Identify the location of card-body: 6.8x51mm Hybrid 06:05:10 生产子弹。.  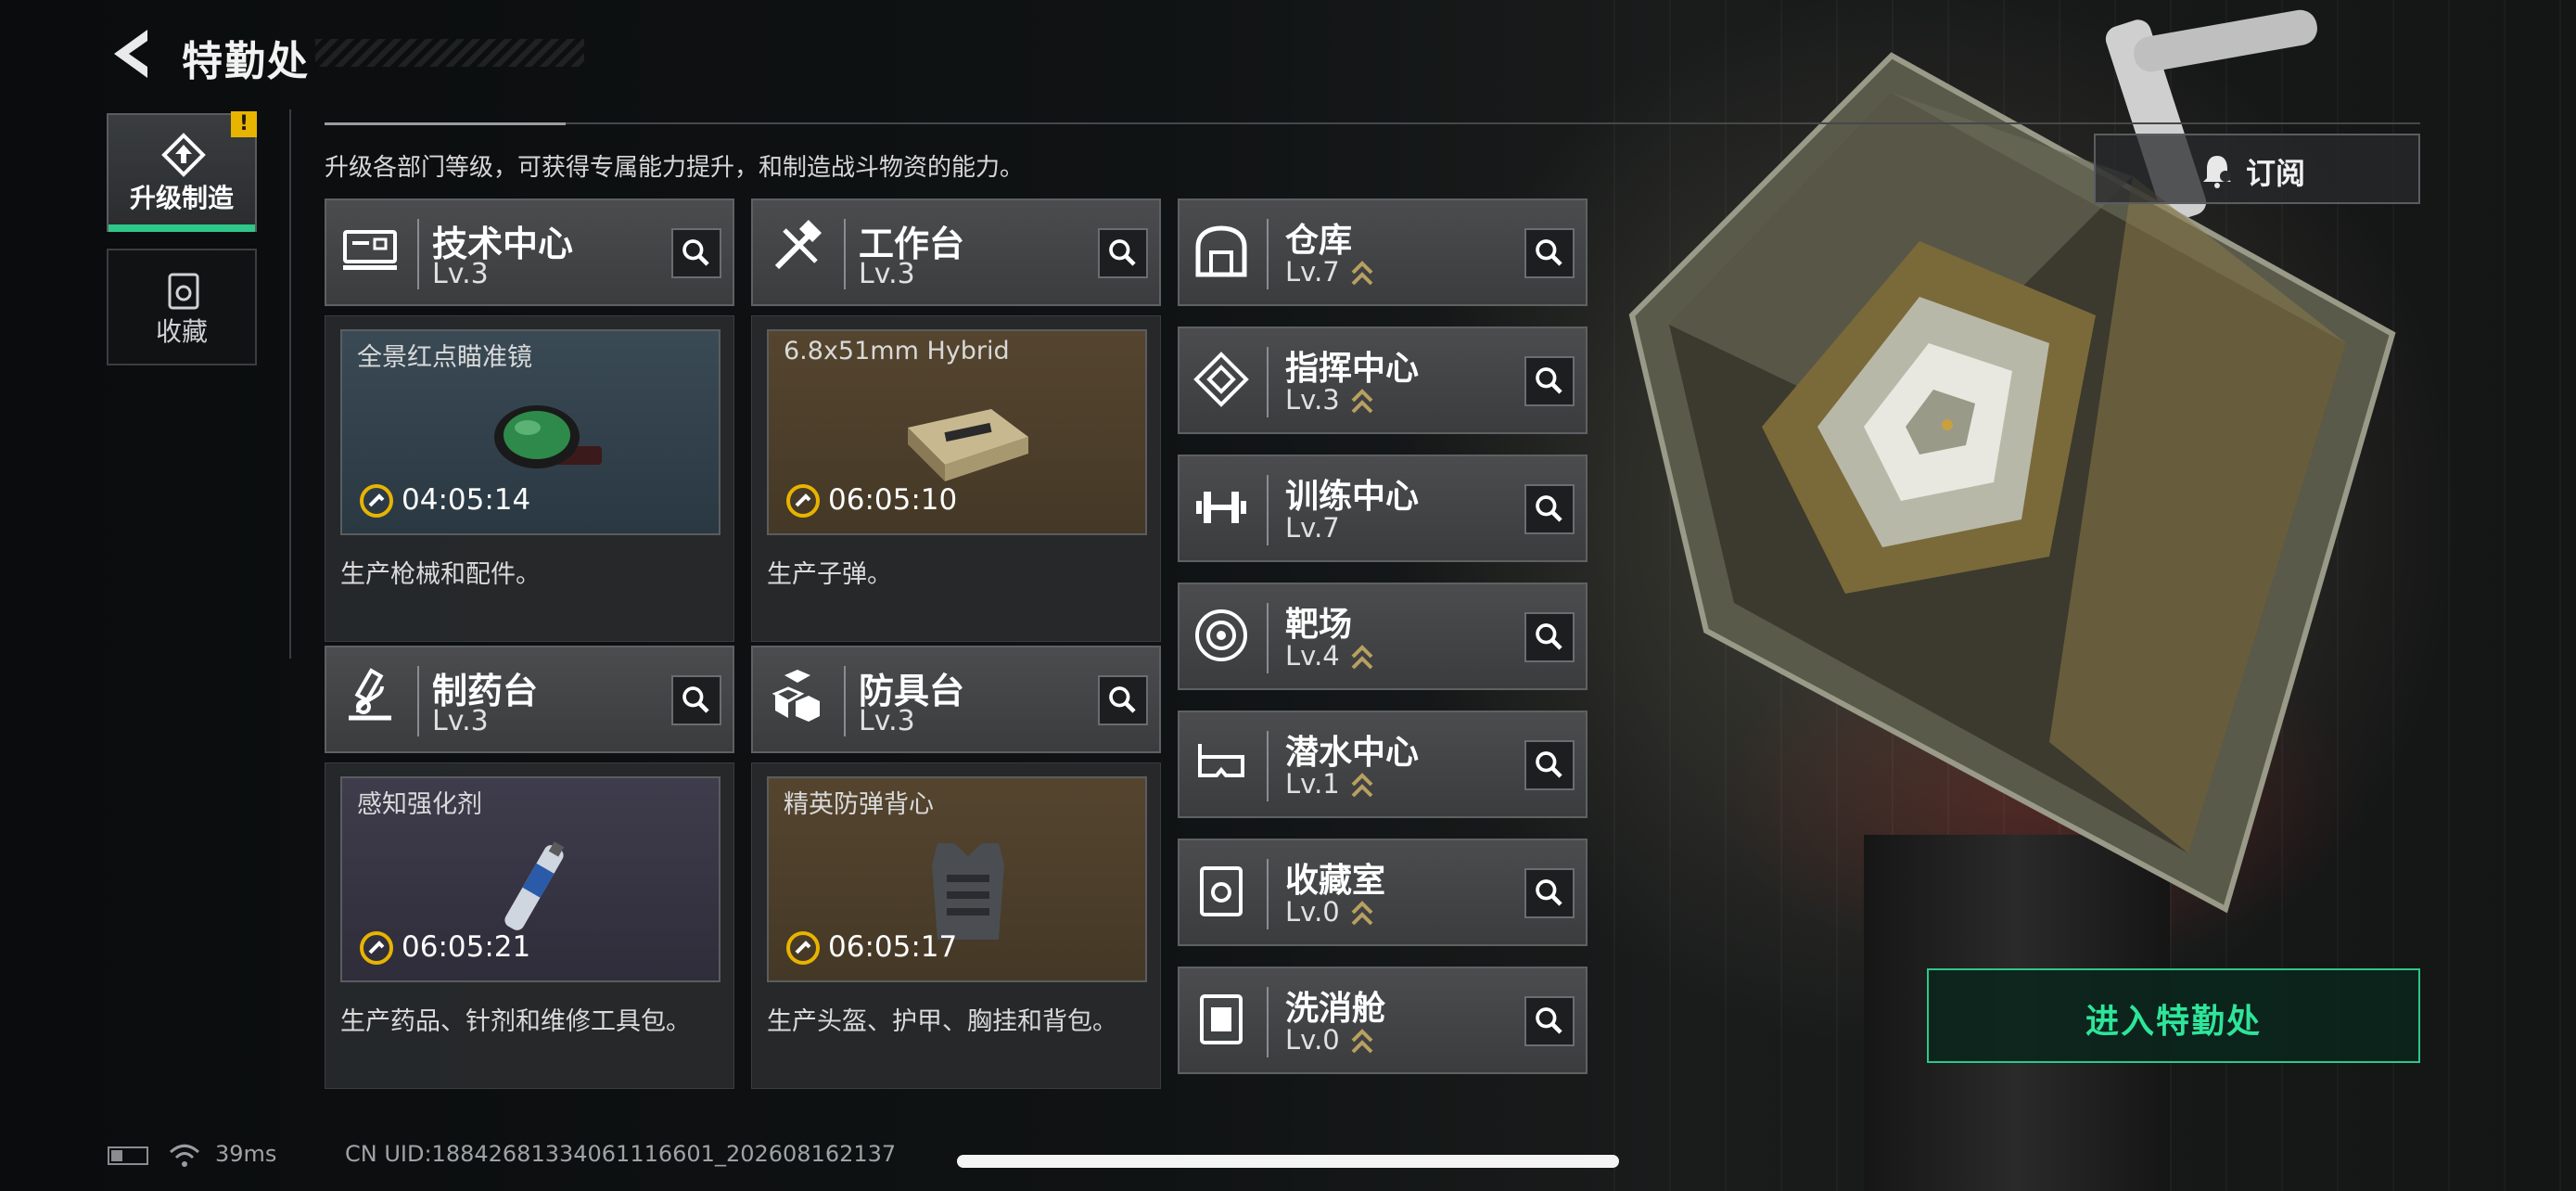
(956, 478).